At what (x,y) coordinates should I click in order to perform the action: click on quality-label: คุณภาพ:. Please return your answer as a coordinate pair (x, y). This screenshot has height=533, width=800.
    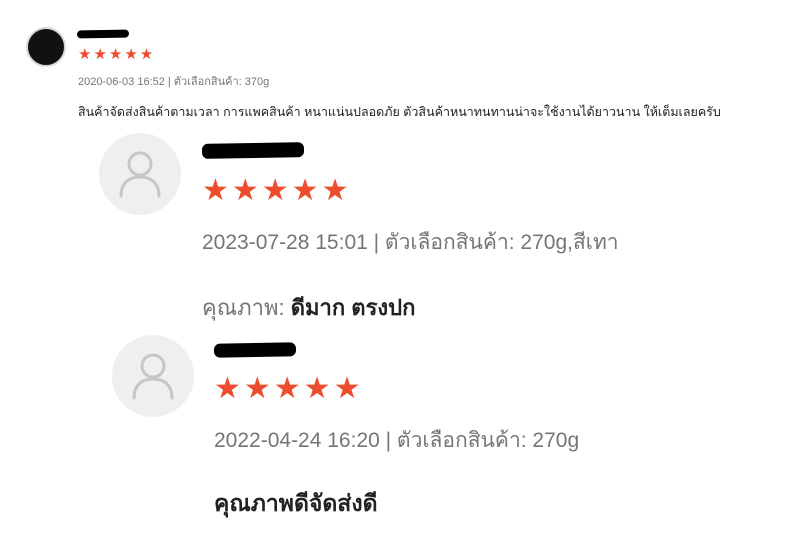
    Looking at the image, I should click on (243, 307).